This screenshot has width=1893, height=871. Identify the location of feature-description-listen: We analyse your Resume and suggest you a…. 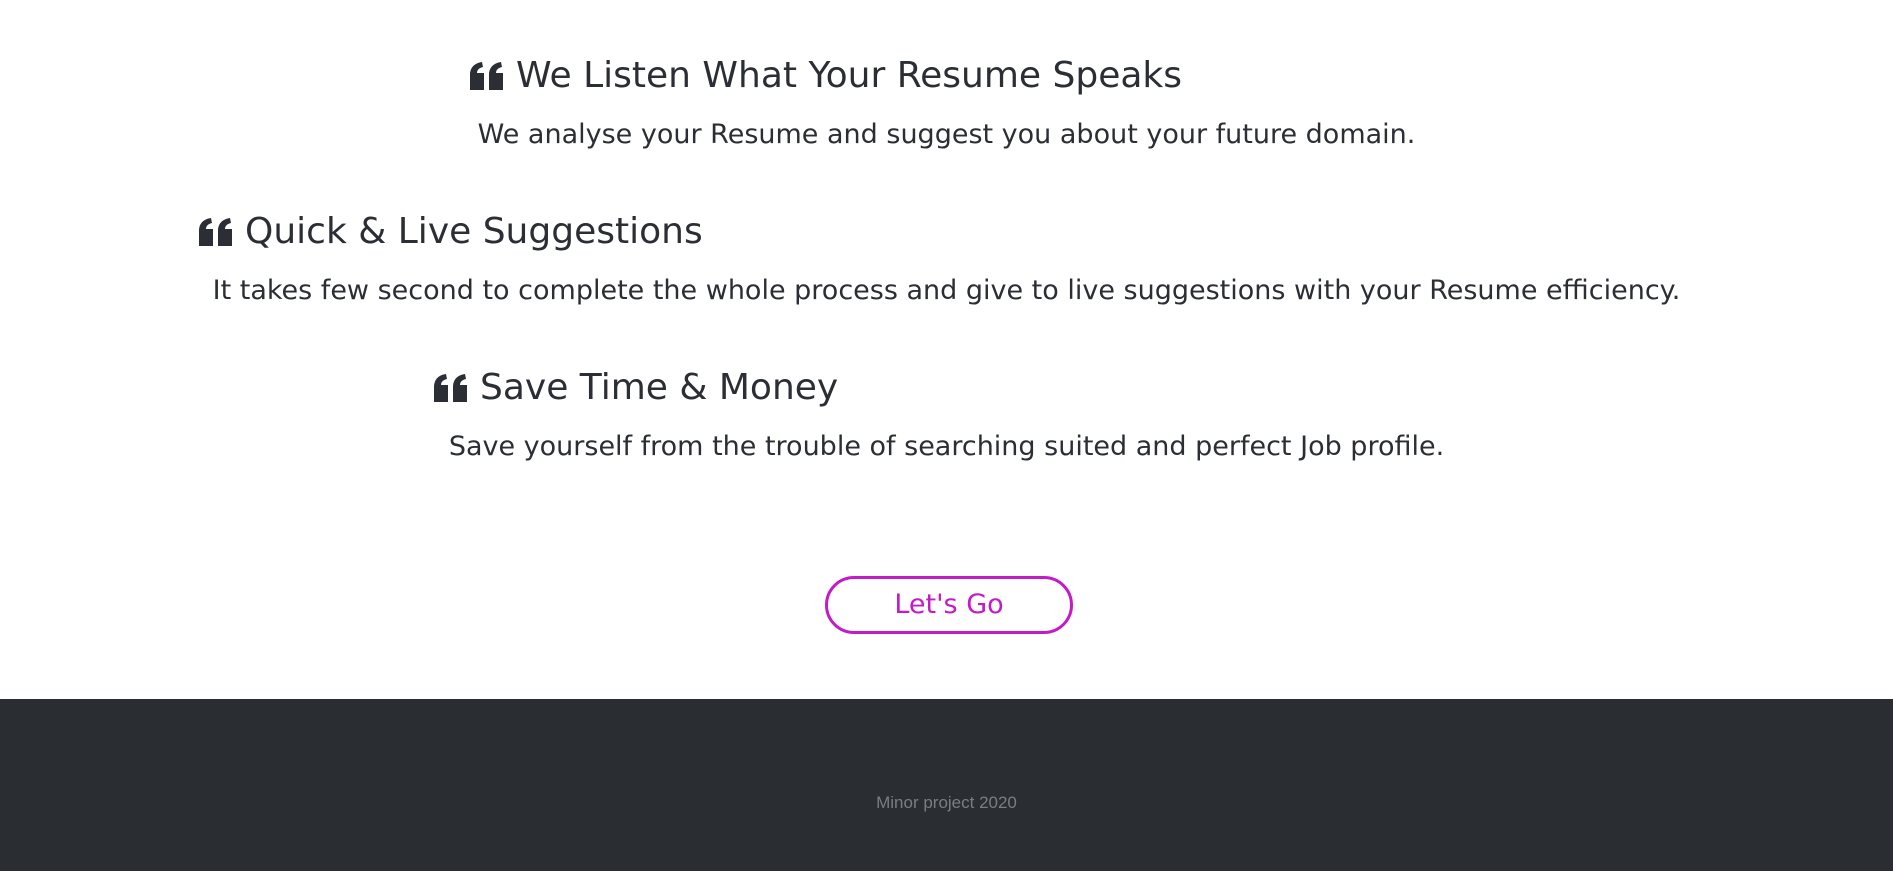
(946, 134).